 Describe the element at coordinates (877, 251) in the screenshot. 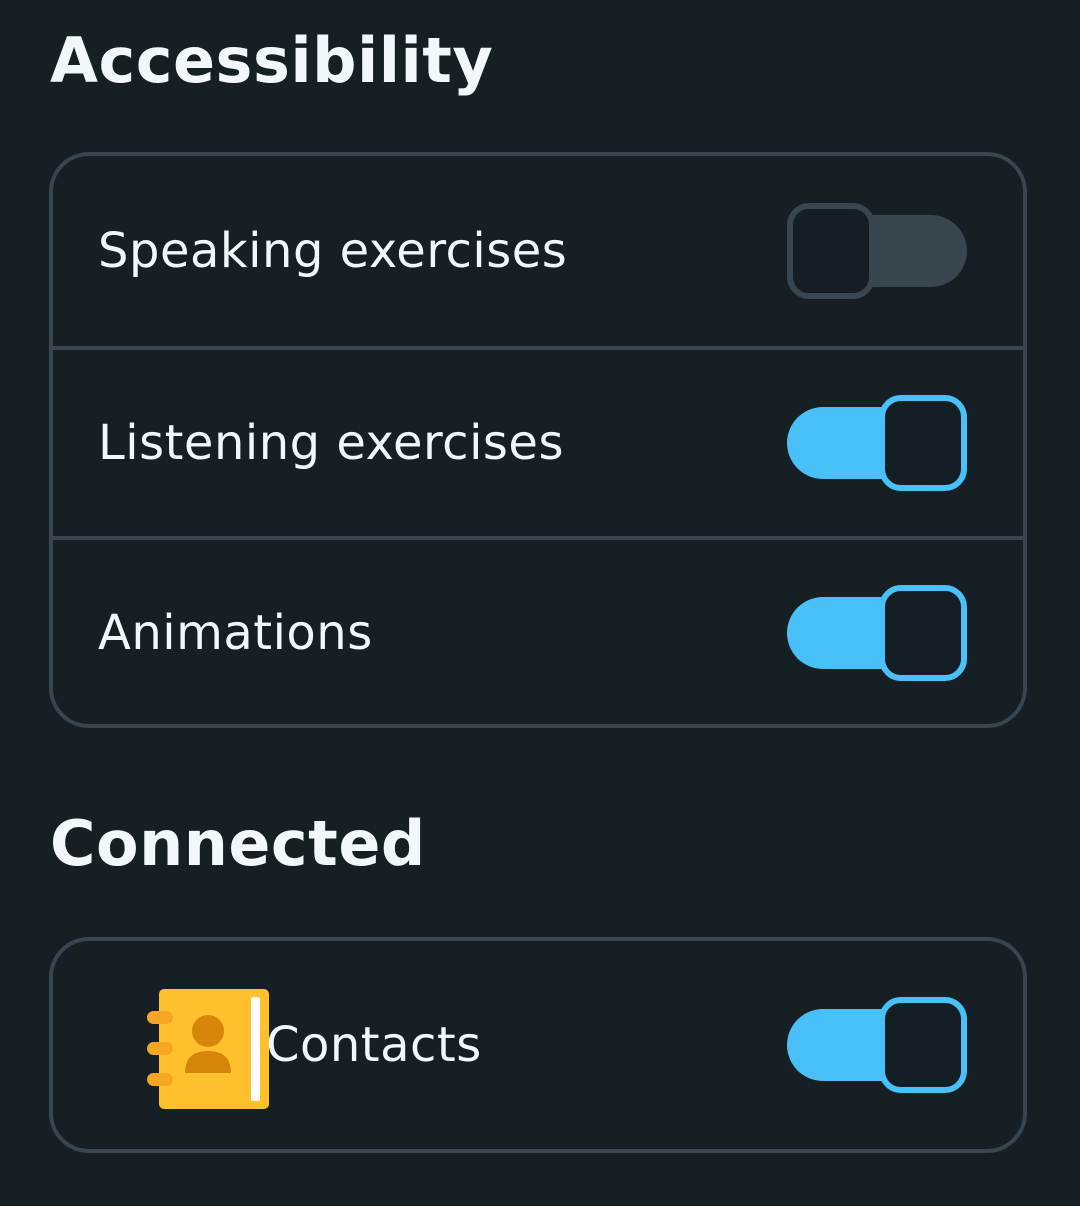

I see `speaking-exercises-toggle` at that location.